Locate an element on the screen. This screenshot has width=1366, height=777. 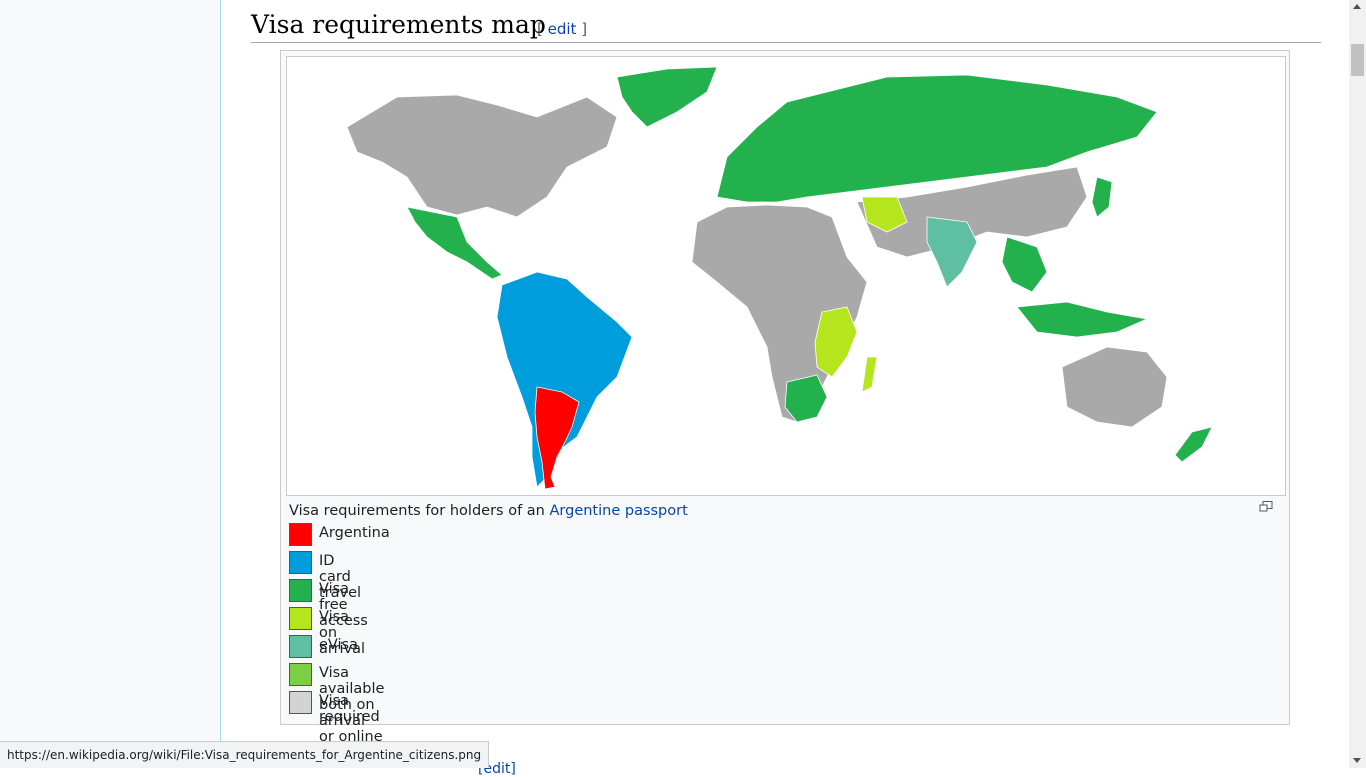
edit-section-link: edit is located at coordinates (562, 29).